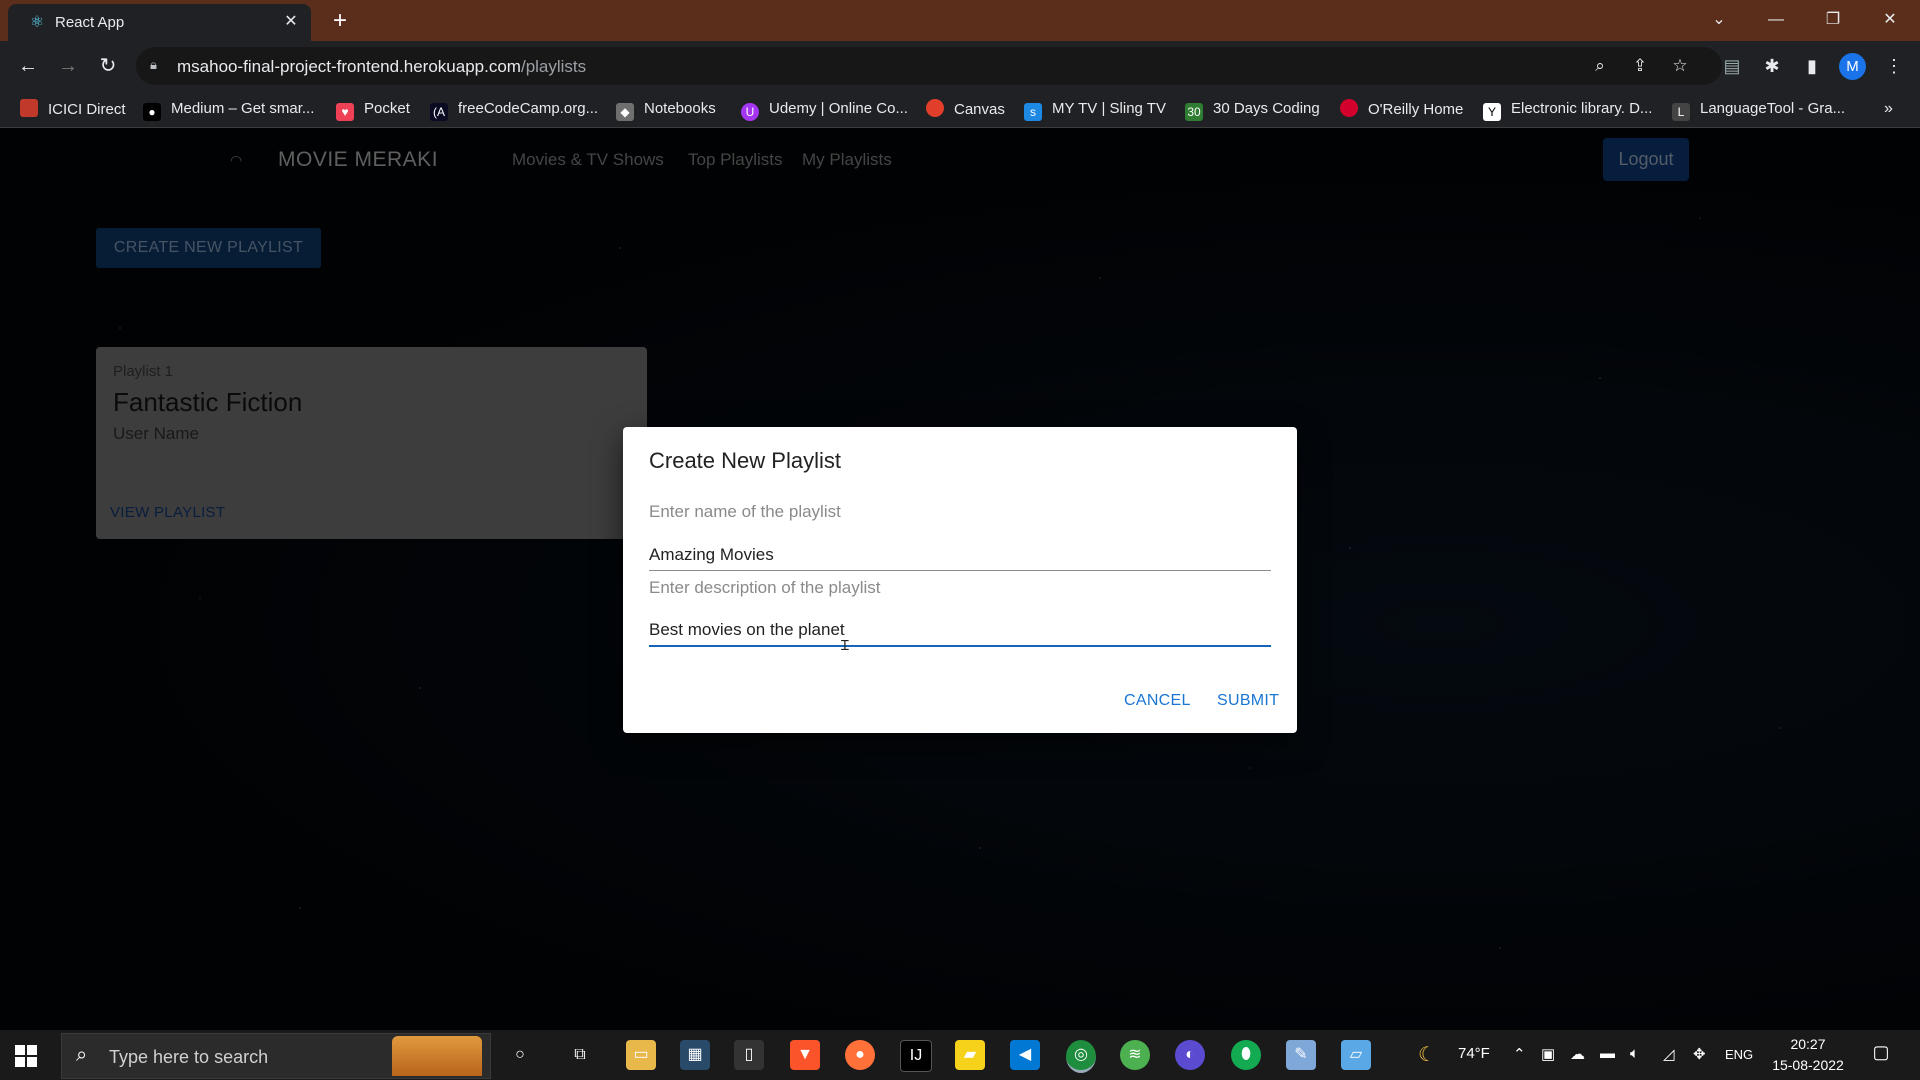  I want to click on terminal-icon: ▯, so click(749, 1055).